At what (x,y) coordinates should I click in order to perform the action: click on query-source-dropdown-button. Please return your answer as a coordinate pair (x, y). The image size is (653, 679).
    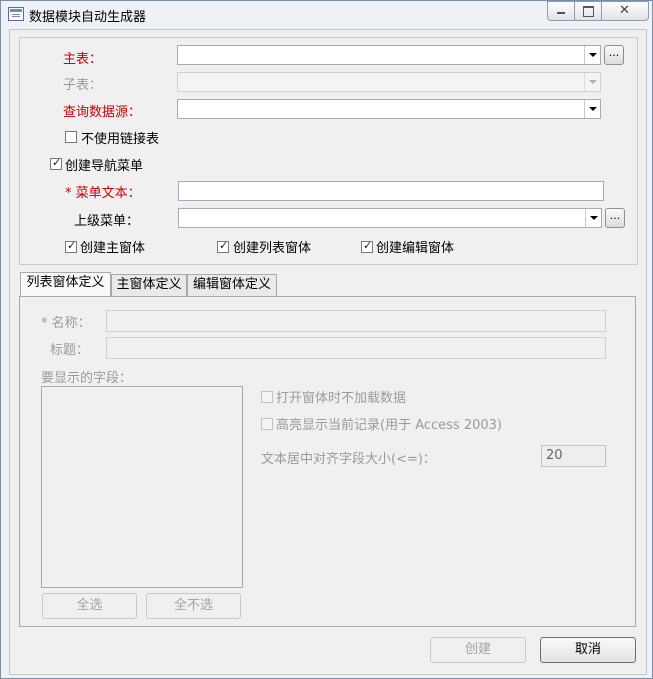
    Looking at the image, I should click on (592, 109).